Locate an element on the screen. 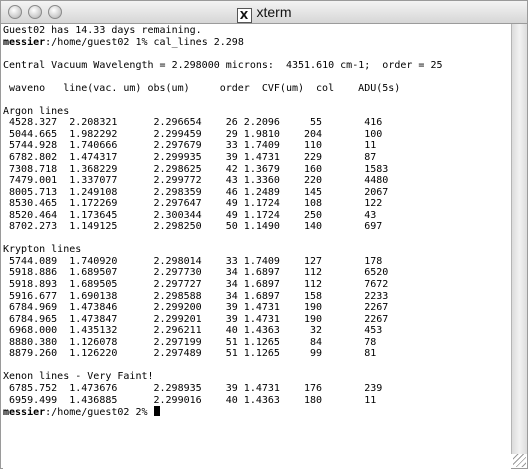  table-row: 5918.893 1.689505 2.297727 34 1.6897 112 7672 is located at coordinates (257, 285).